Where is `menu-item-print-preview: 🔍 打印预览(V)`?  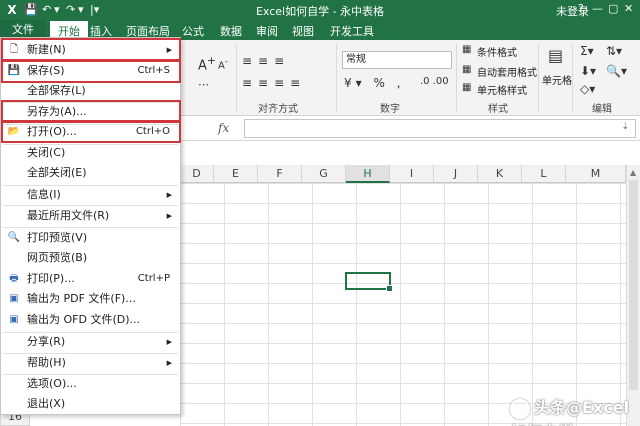
menu-item-print-preview: 🔍 打印预览(V) is located at coordinates (90, 238).